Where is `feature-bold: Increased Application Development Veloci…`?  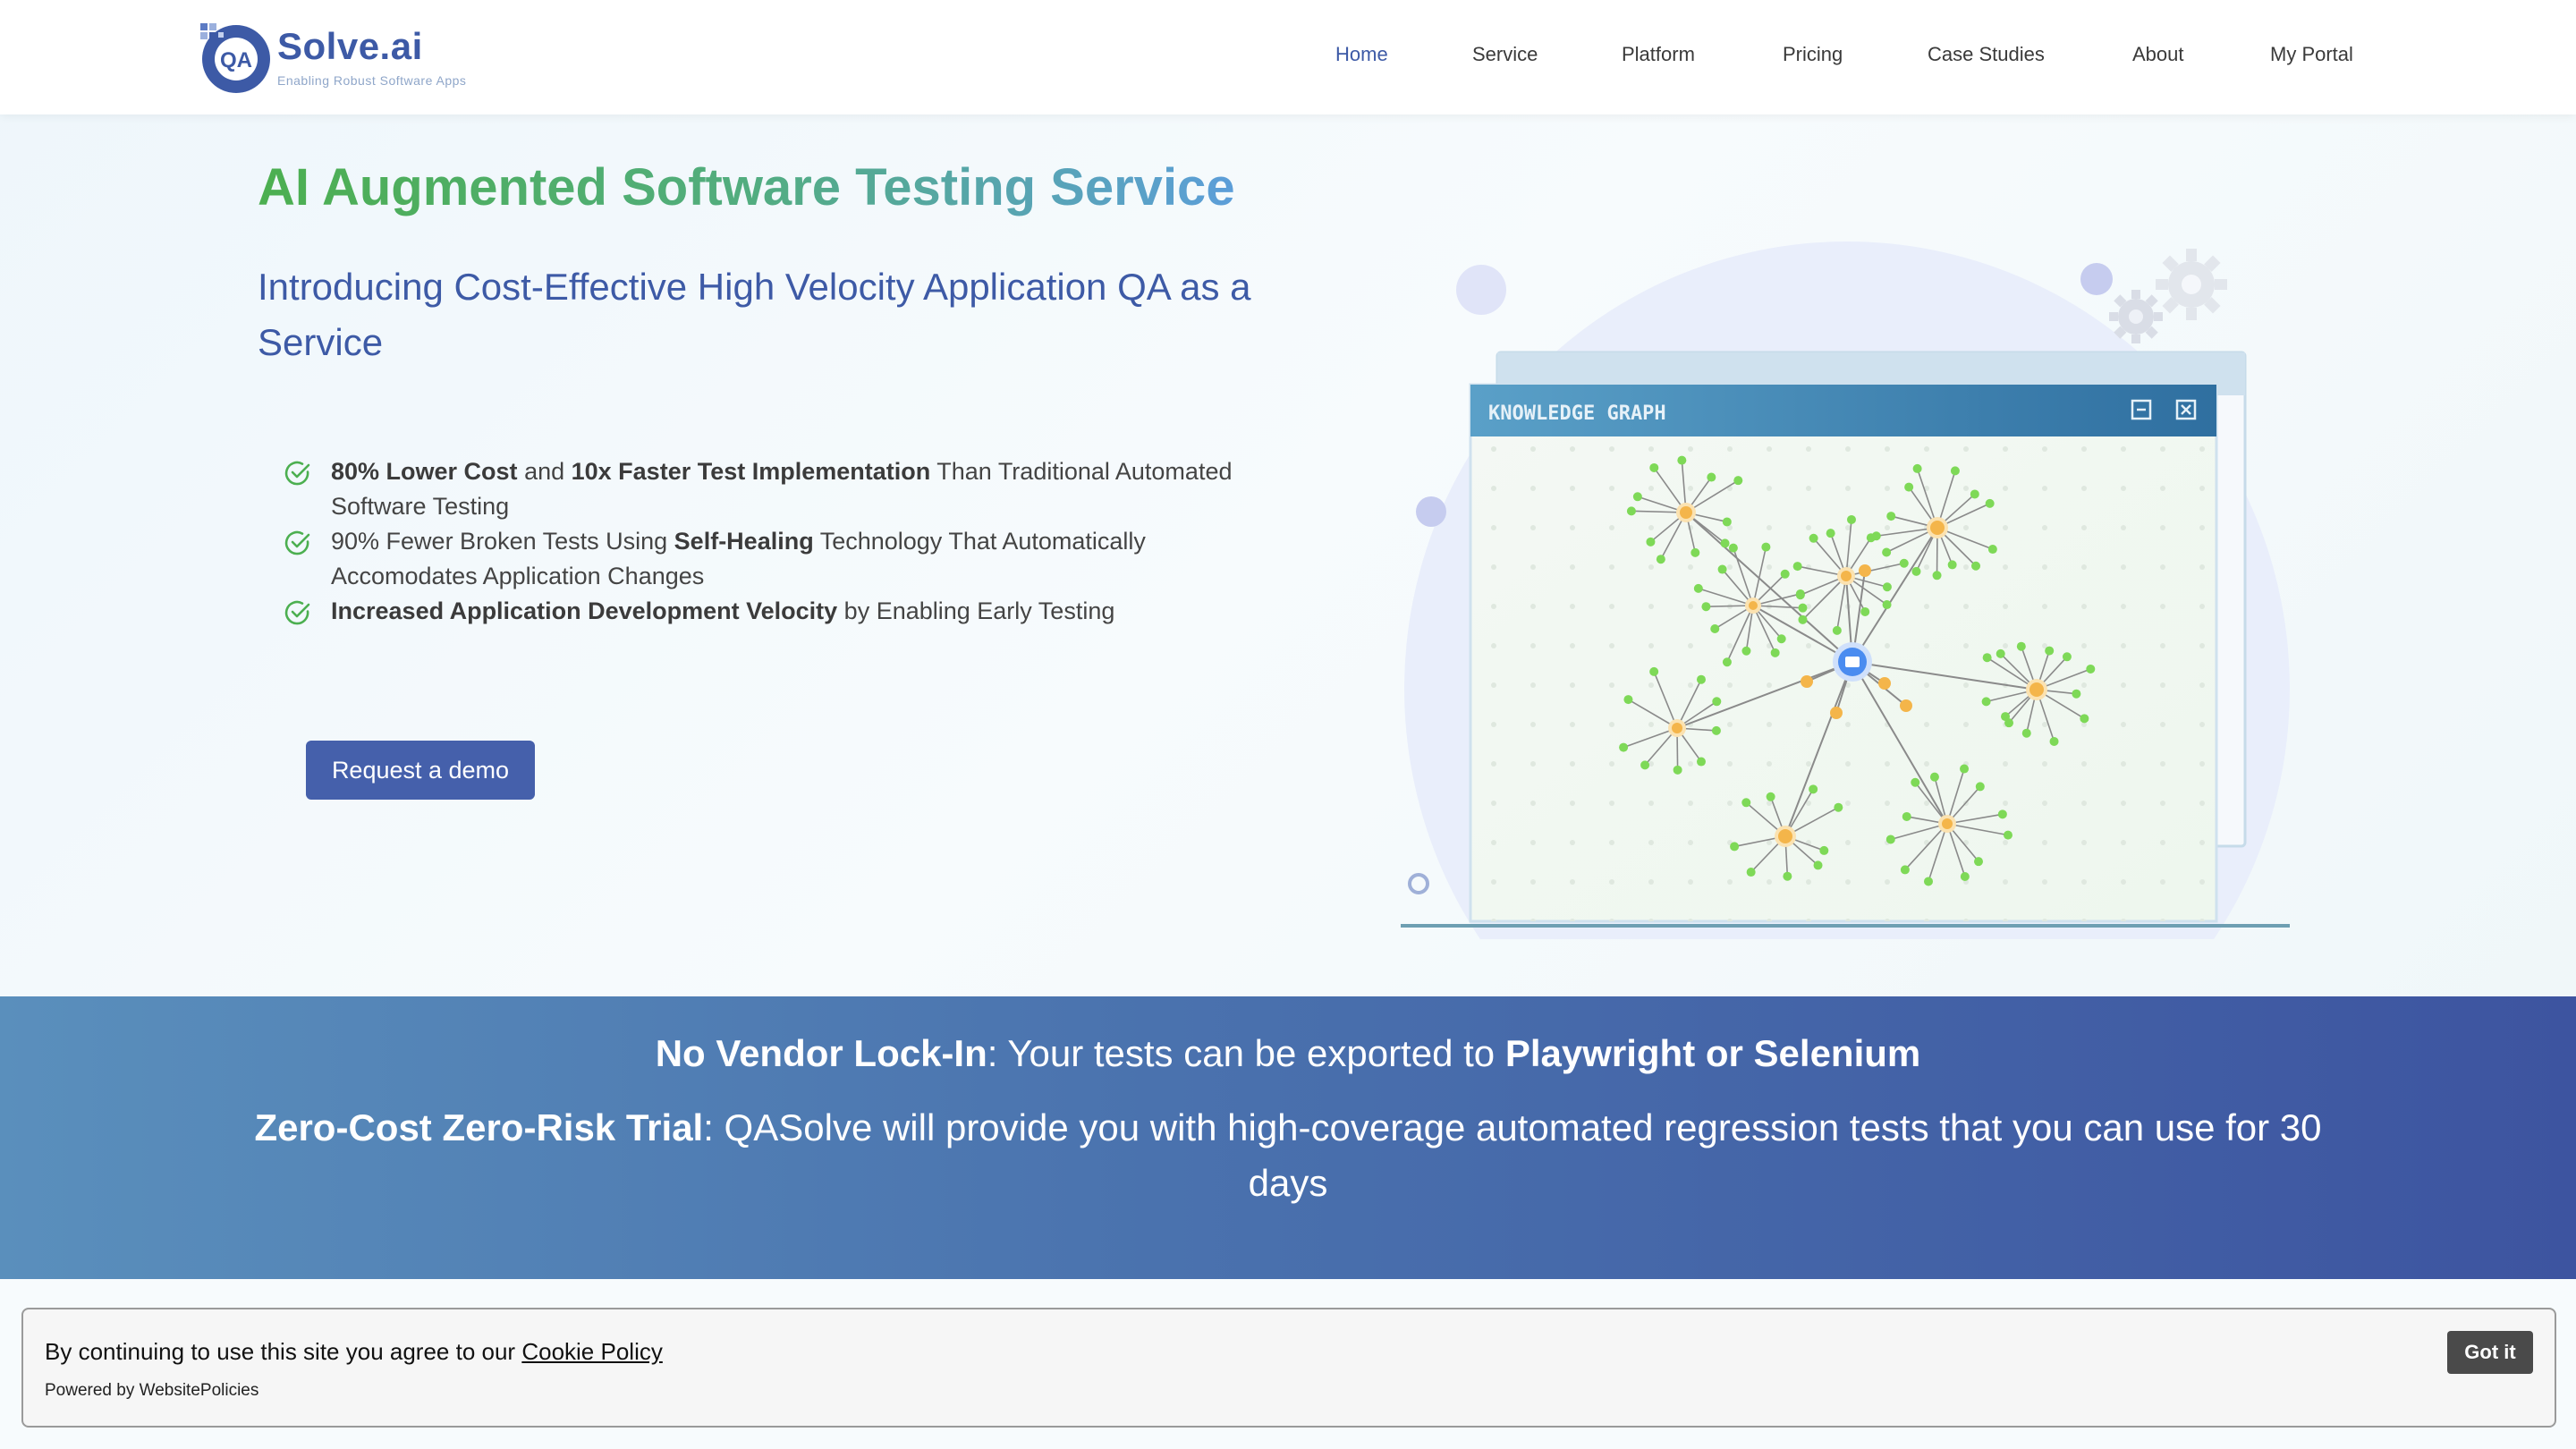 feature-bold: Increased Application Development Veloci… is located at coordinates (584, 610).